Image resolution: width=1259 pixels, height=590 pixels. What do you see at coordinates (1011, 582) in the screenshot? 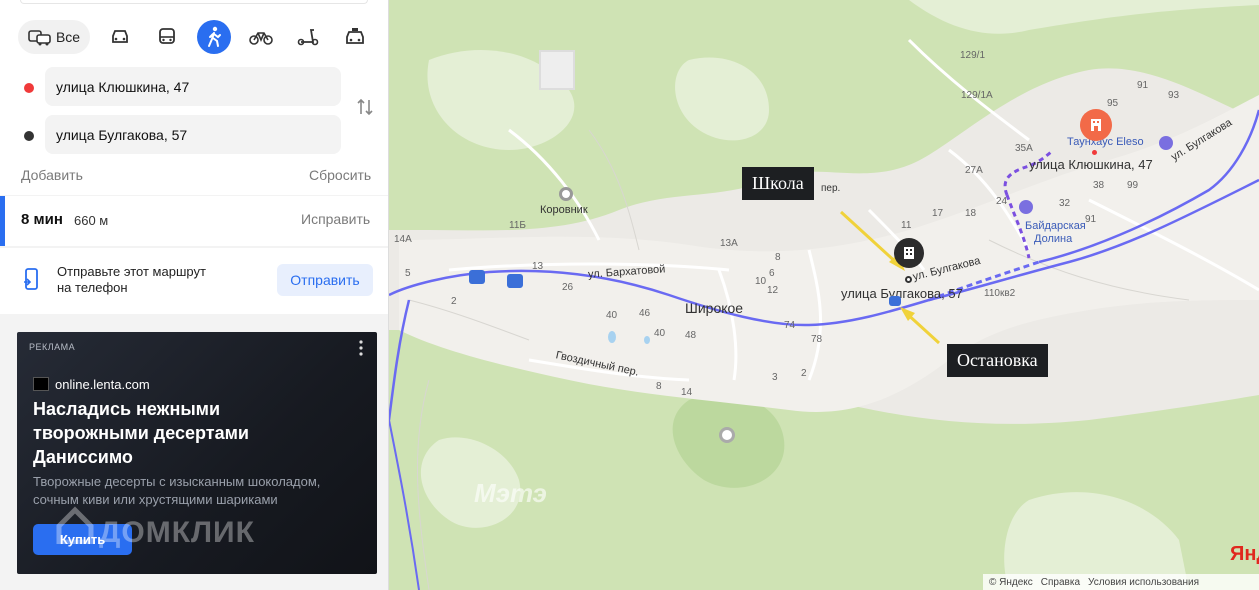
I see `copyright-text: © Яндекс` at bounding box center [1011, 582].